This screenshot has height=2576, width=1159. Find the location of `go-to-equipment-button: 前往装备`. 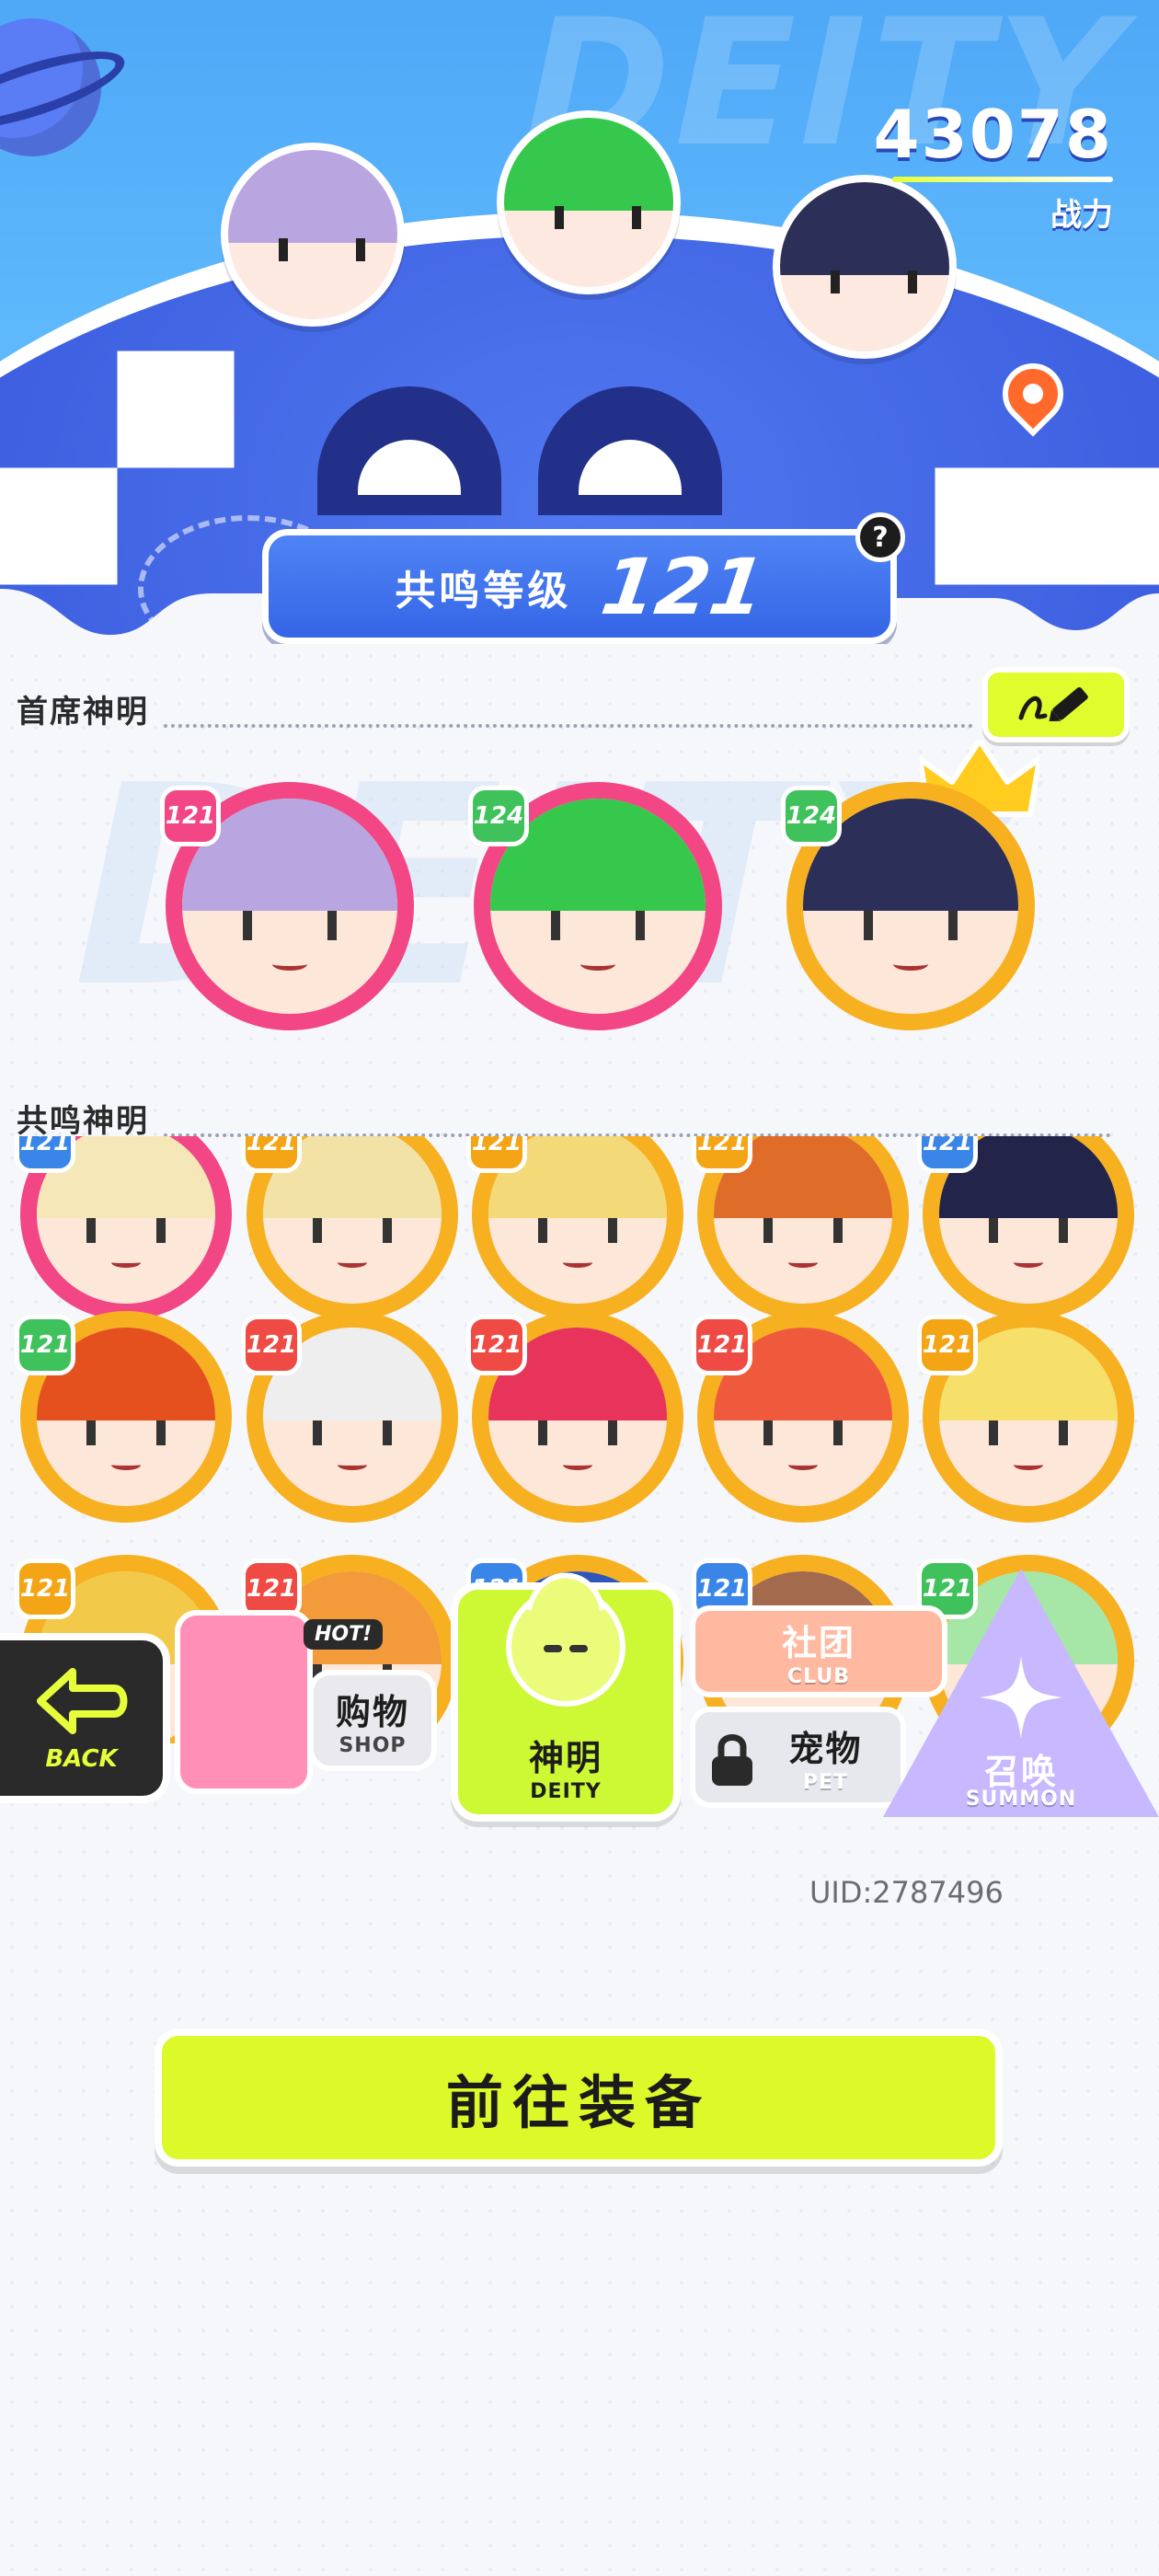

go-to-equipment-button: 前往装备 is located at coordinates (579, 2098).